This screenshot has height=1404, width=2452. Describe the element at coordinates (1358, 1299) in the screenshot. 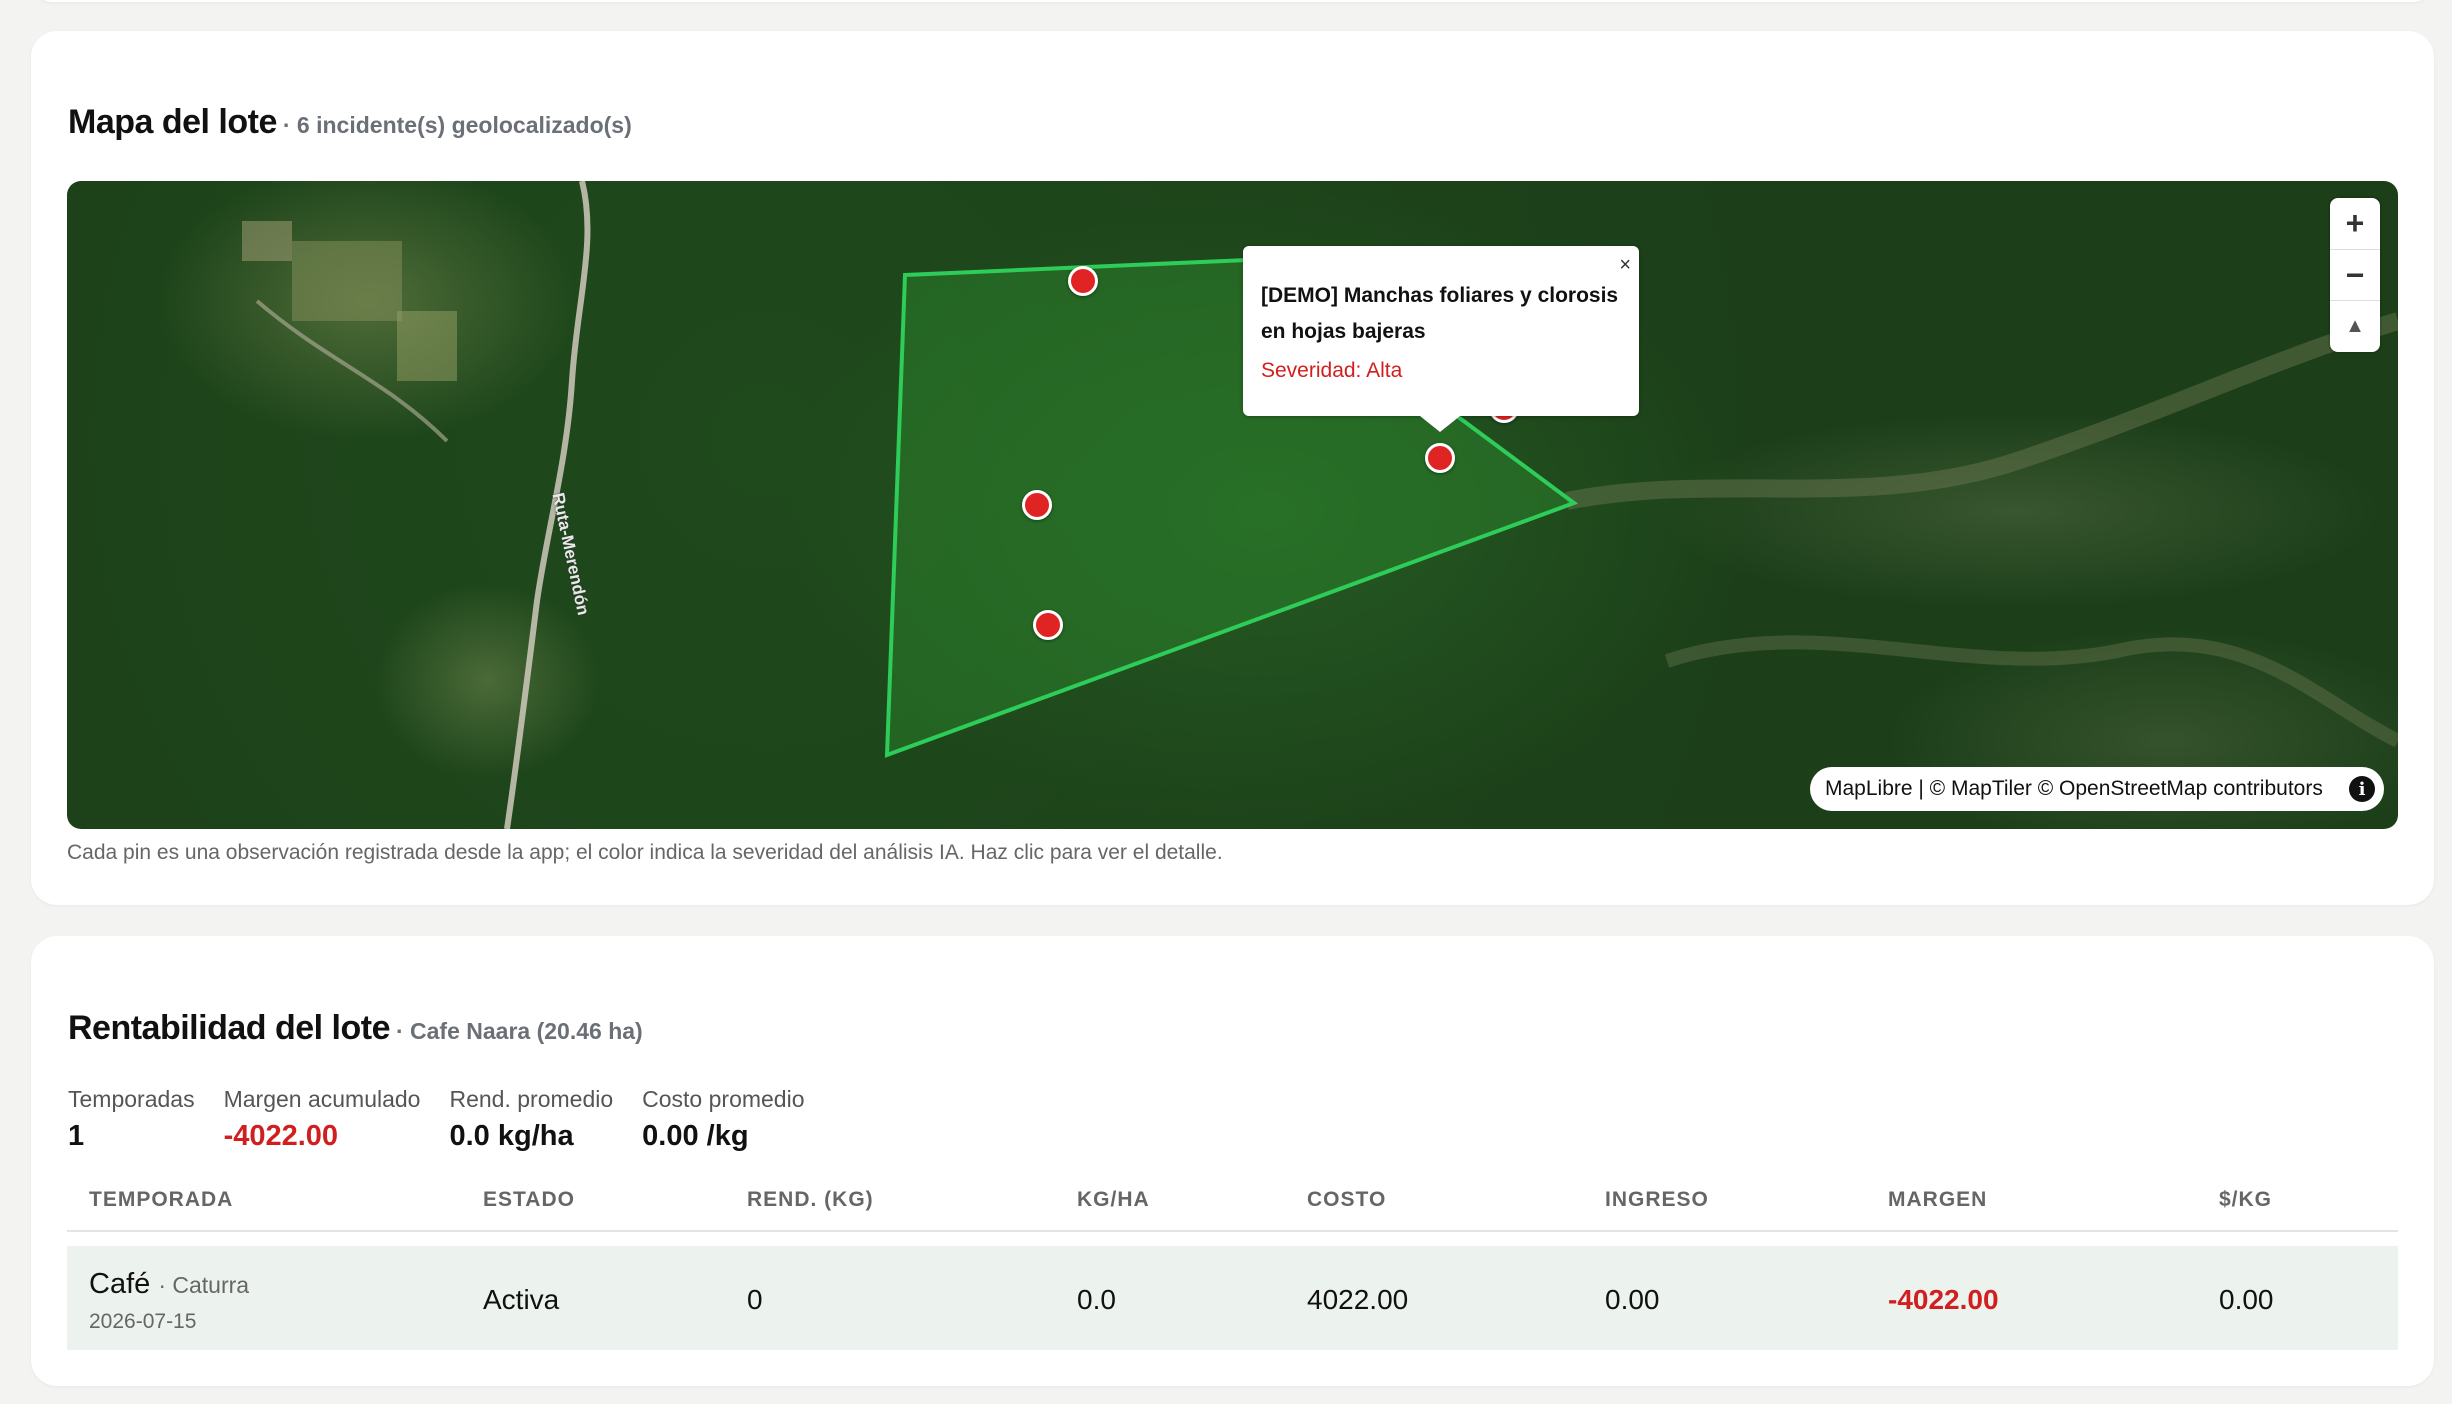

I see `cost-cell: 4022.00` at that location.